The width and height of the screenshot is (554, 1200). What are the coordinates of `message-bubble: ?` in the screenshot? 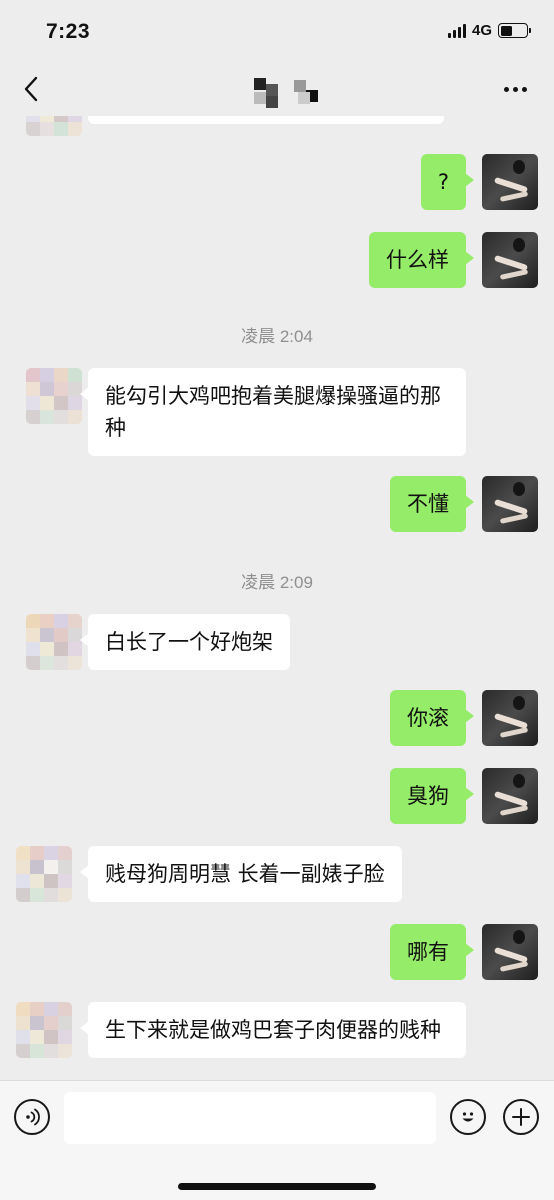 It's located at (447, 182).